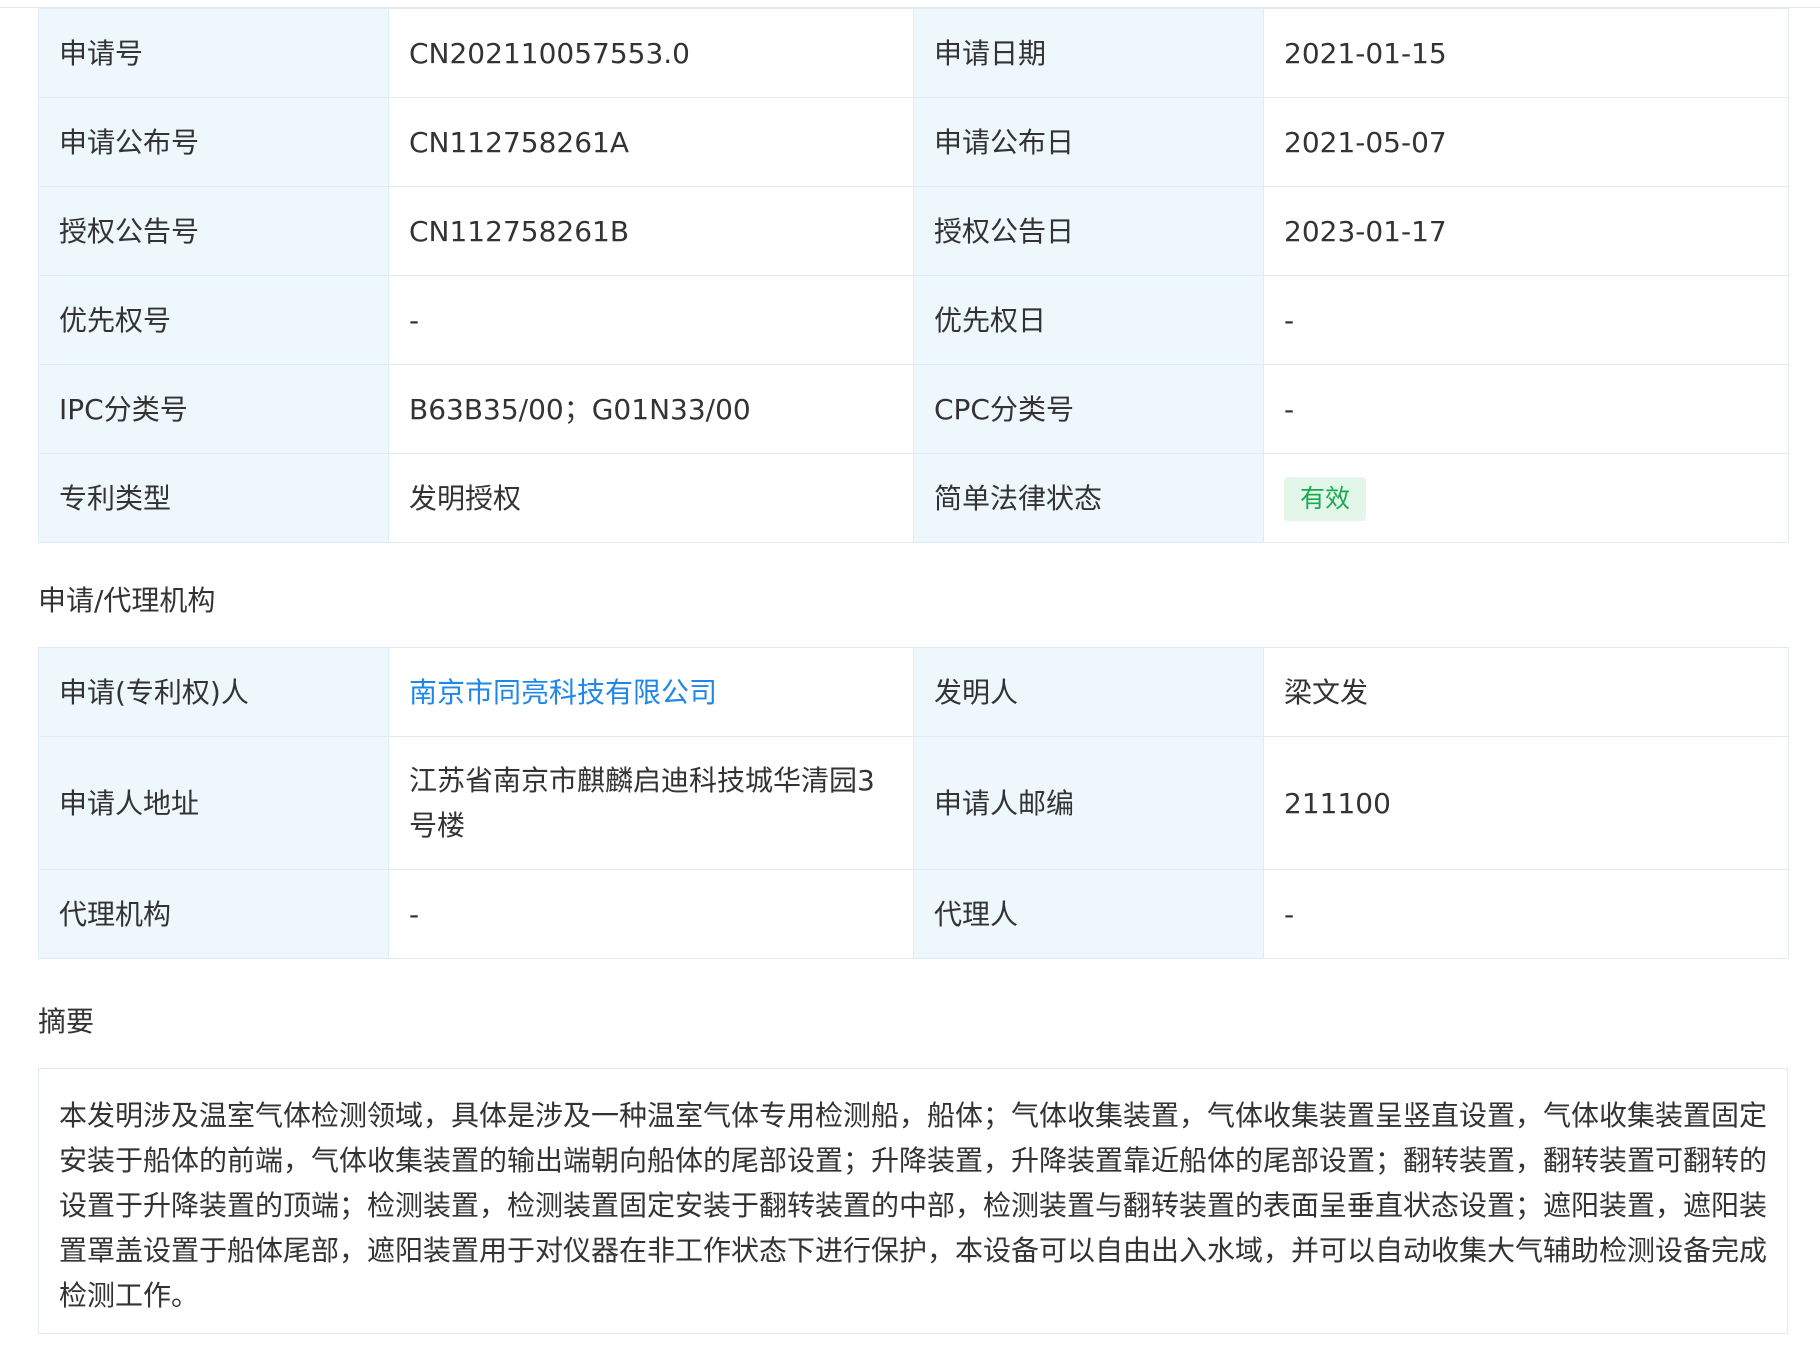 This screenshot has height=1345, width=1820. Describe the element at coordinates (127, 600) in the screenshot. I see `agency-section-title: 申请/代理机构` at that location.